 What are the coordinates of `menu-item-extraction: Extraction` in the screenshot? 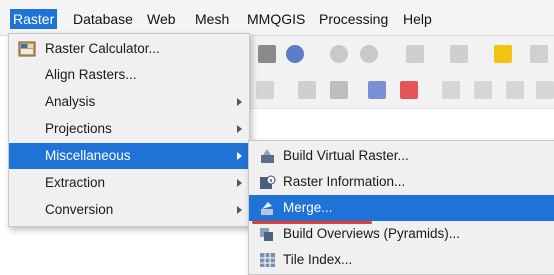 It's located at (129, 183).